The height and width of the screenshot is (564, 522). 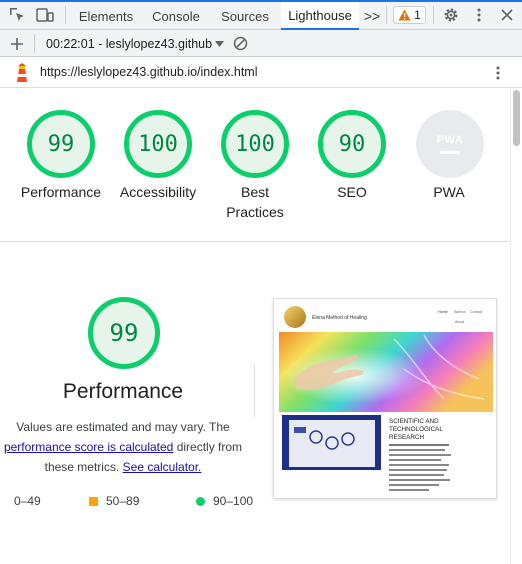 What do you see at coordinates (240, 43) in the screenshot?
I see `clear-all-icon` at bounding box center [240, 43].